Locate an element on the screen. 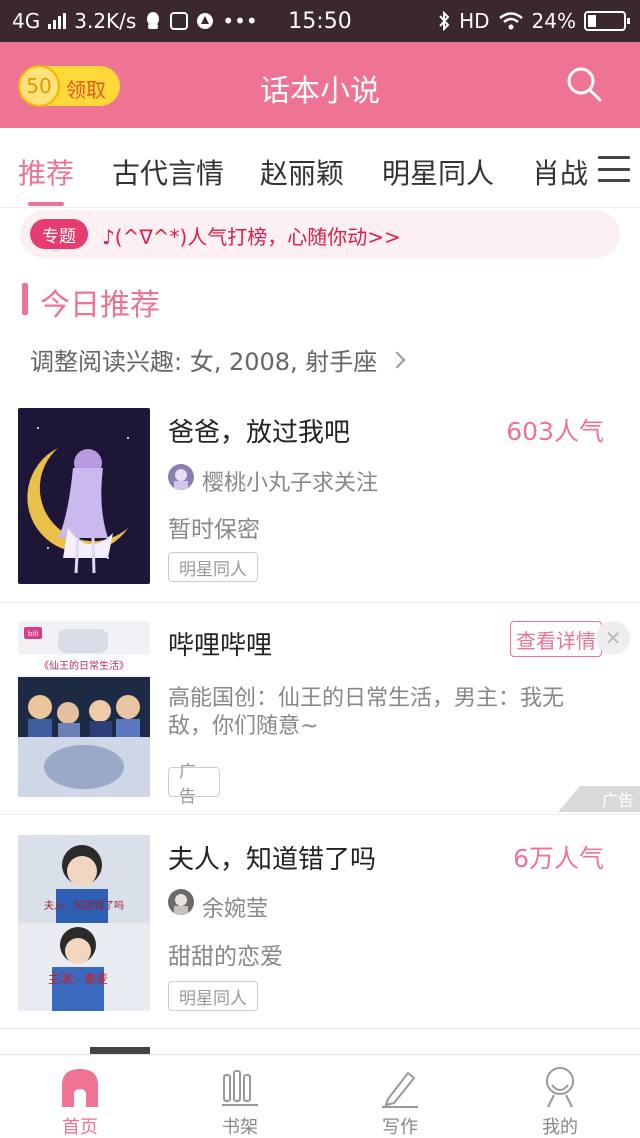 This screenshot has height=1138, width=640. nav-home-label: 首页 is located at coordinates (80, 1127).